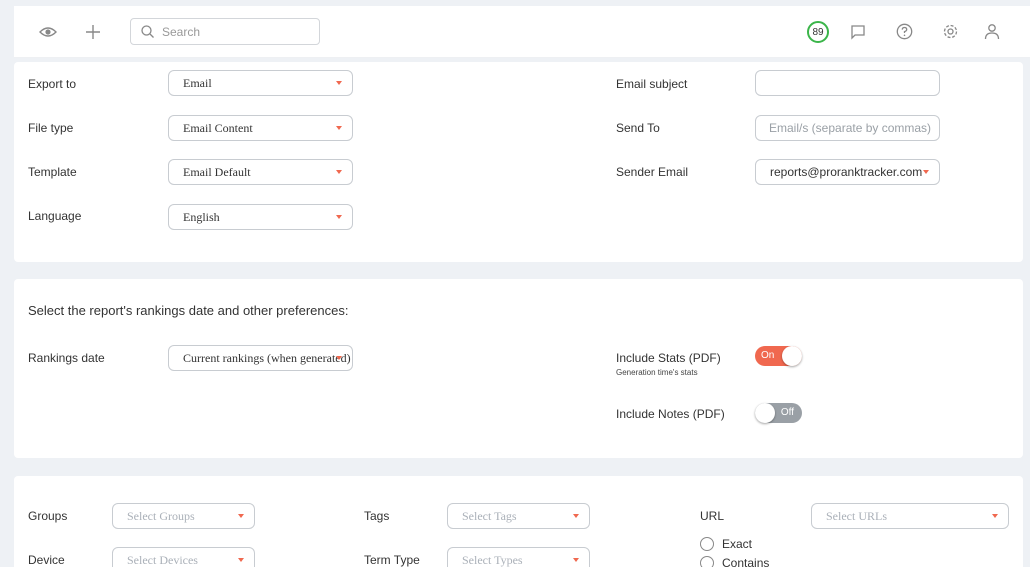 This screenshot has width=1030, height=567. Describe the element at coordinates (522, 32) in the screenshot. I see `top-bar: 89` at that location.